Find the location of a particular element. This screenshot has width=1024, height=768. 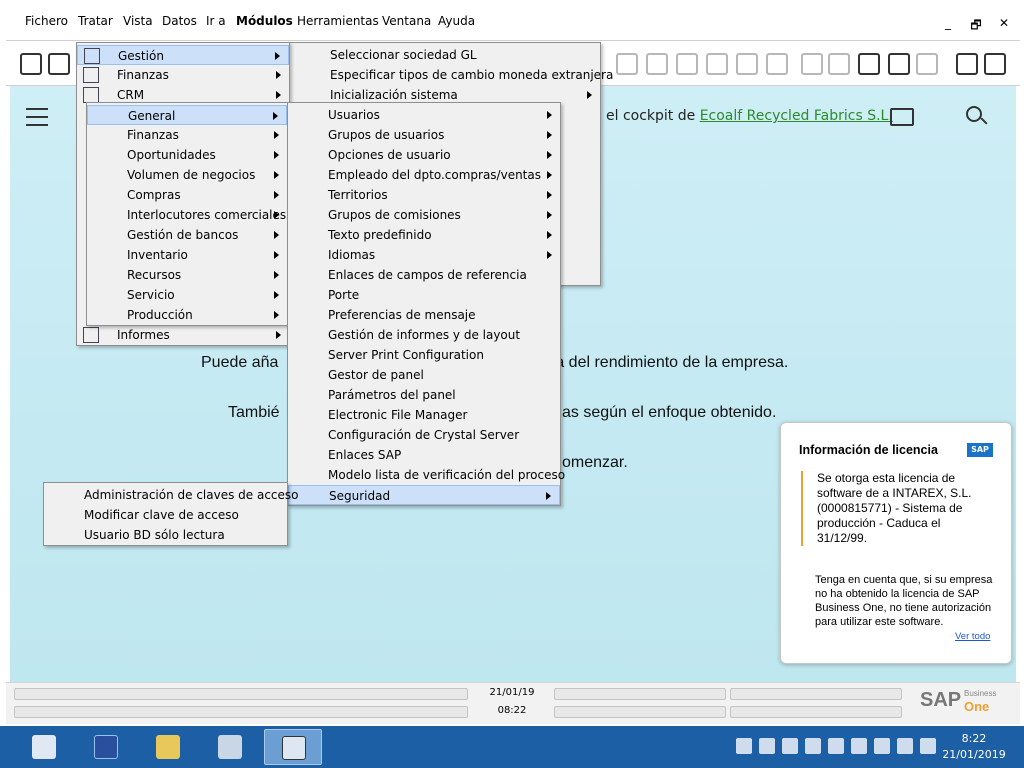

hamburger-menu-icon is located at coordinates (37, 117).